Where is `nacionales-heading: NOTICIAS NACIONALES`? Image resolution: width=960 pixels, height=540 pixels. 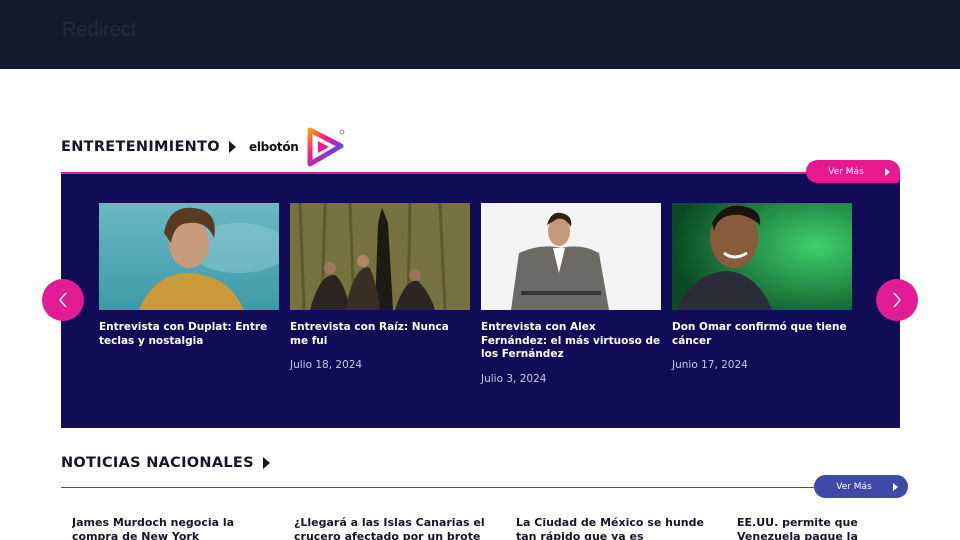
nacionales-heading: NOTICIAS NACIONALES is located at coordinates (165, 463).